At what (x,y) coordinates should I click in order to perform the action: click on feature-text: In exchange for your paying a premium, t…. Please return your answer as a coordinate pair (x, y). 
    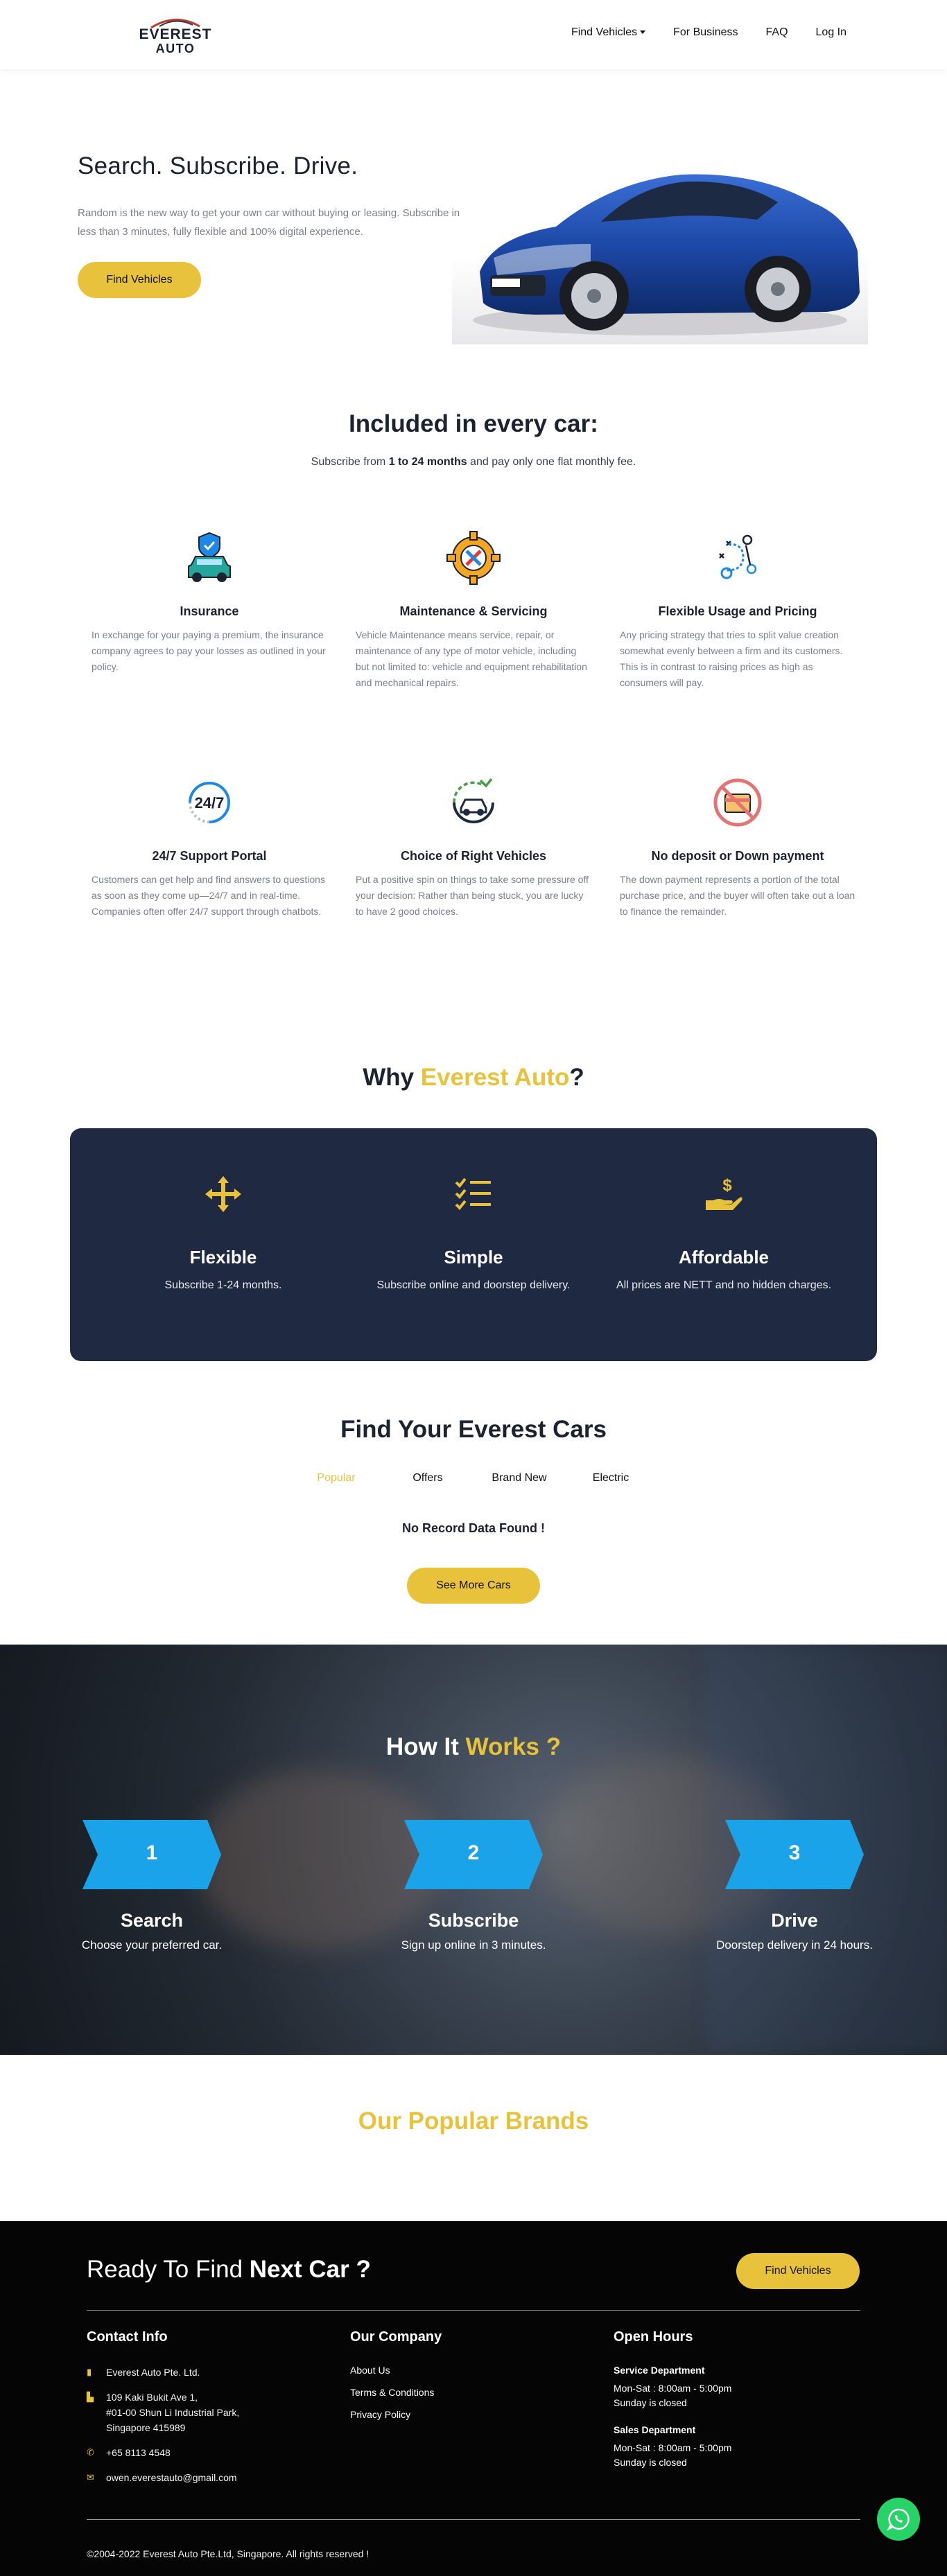
    Looking at the image, I should click on (209, 650).